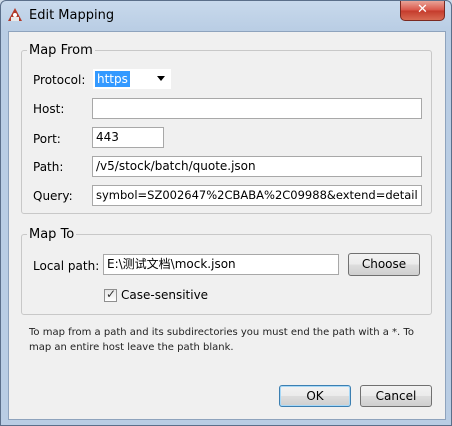 Image resolution: width=452 pixels, height=426 pixels. I want to click on choose-button-label: Choose, so click(384, 264).